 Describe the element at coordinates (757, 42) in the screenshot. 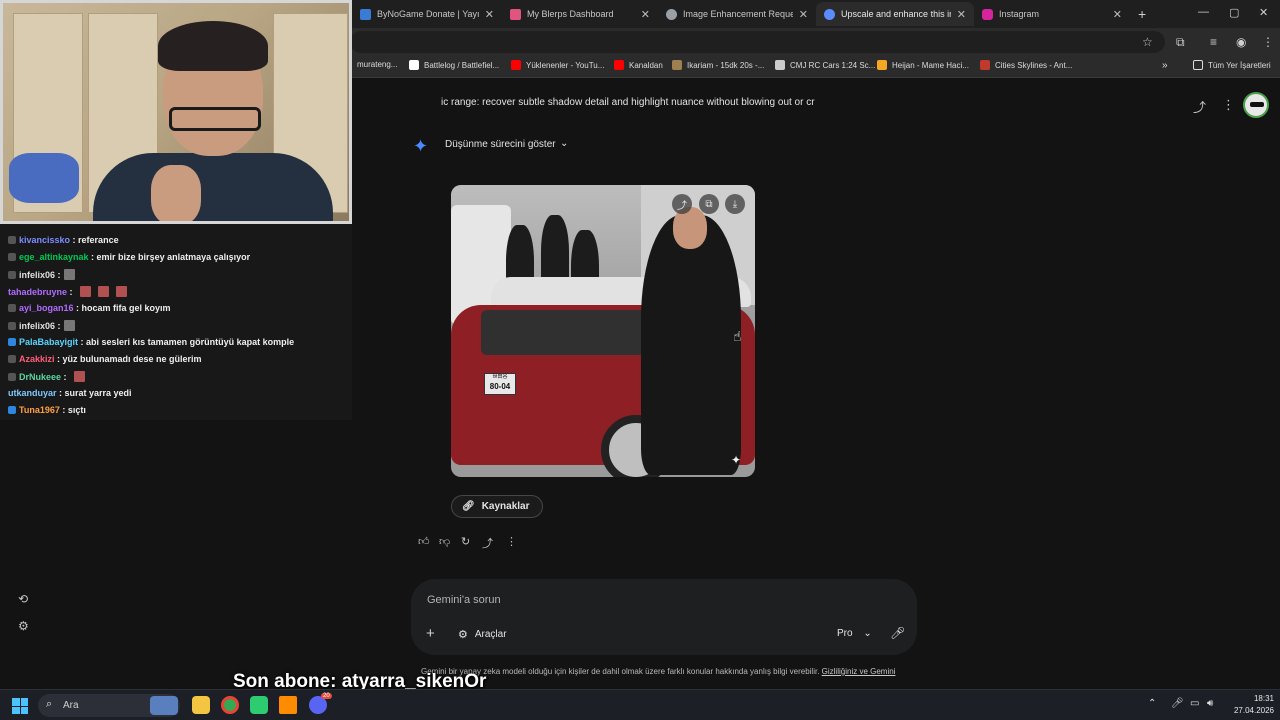

I see `address-bar` at that location.